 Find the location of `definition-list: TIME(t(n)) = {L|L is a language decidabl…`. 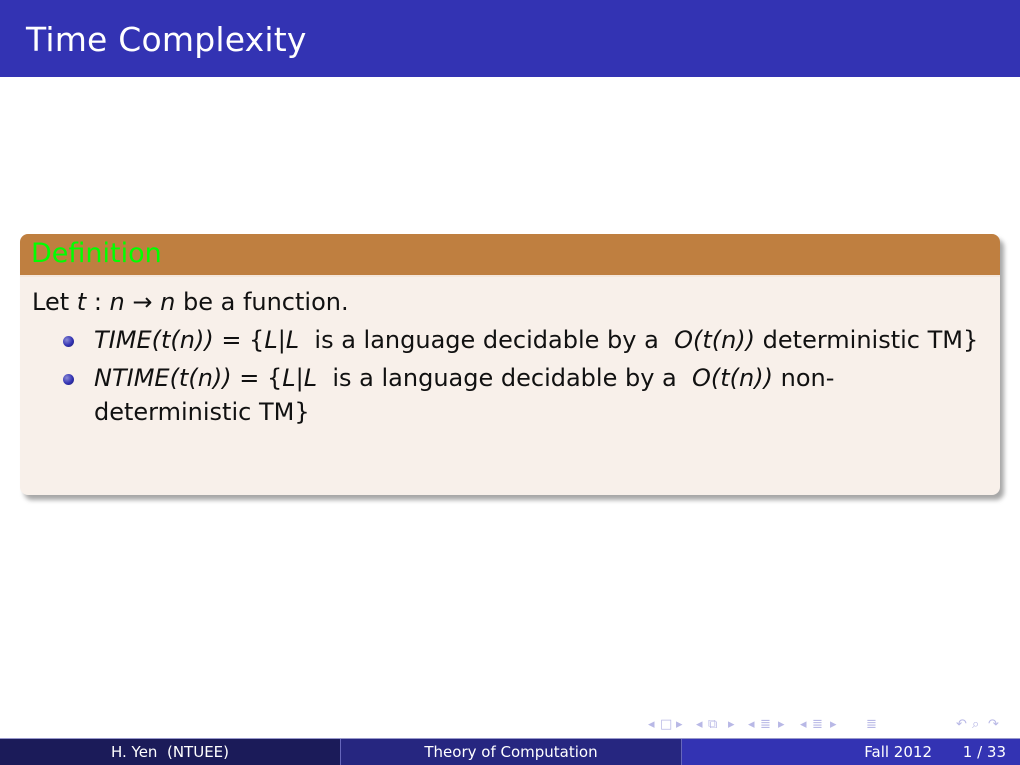

definition-list: TIME(t(n)) = {L|L is a language decidabl… is located at coordinates (510, 376).